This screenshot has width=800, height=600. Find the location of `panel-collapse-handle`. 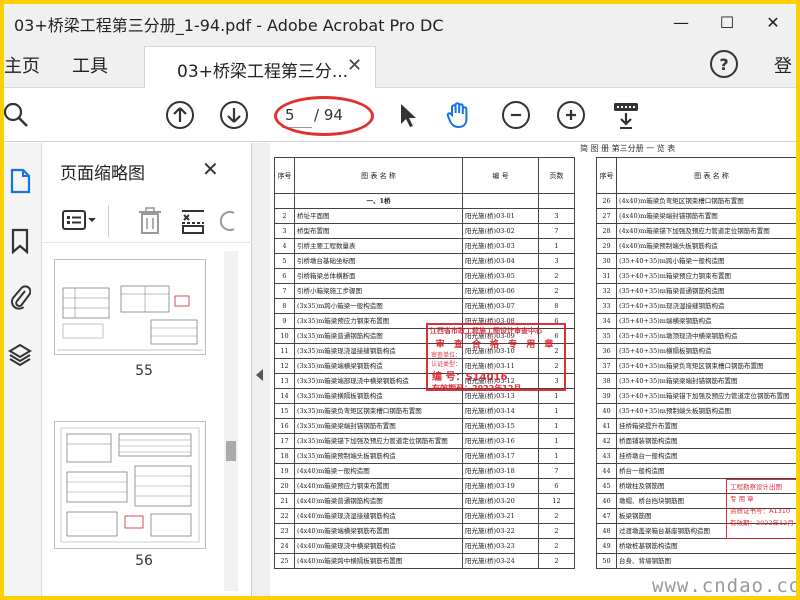

panel-collapse-handle is located at coordinates (261, 369).